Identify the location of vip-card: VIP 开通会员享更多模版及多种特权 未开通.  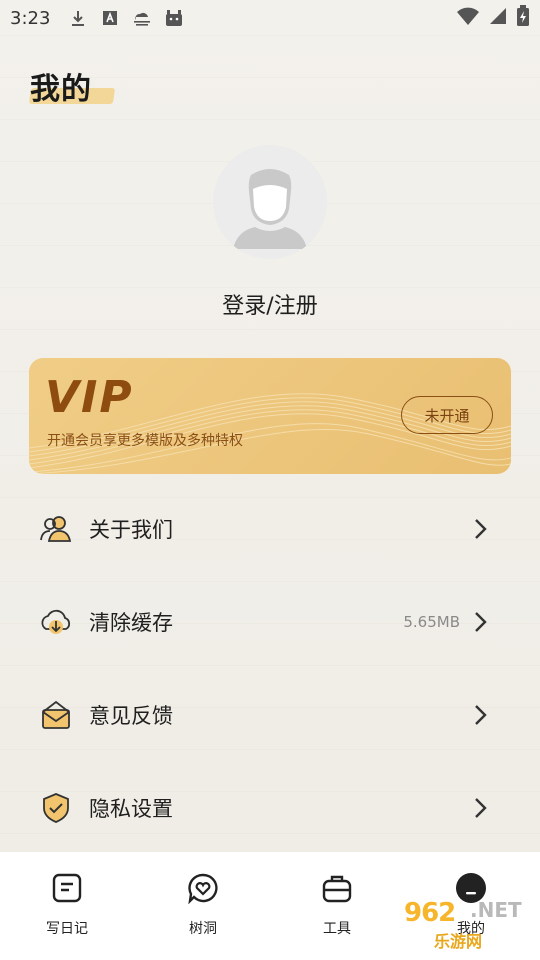
(270, 416).